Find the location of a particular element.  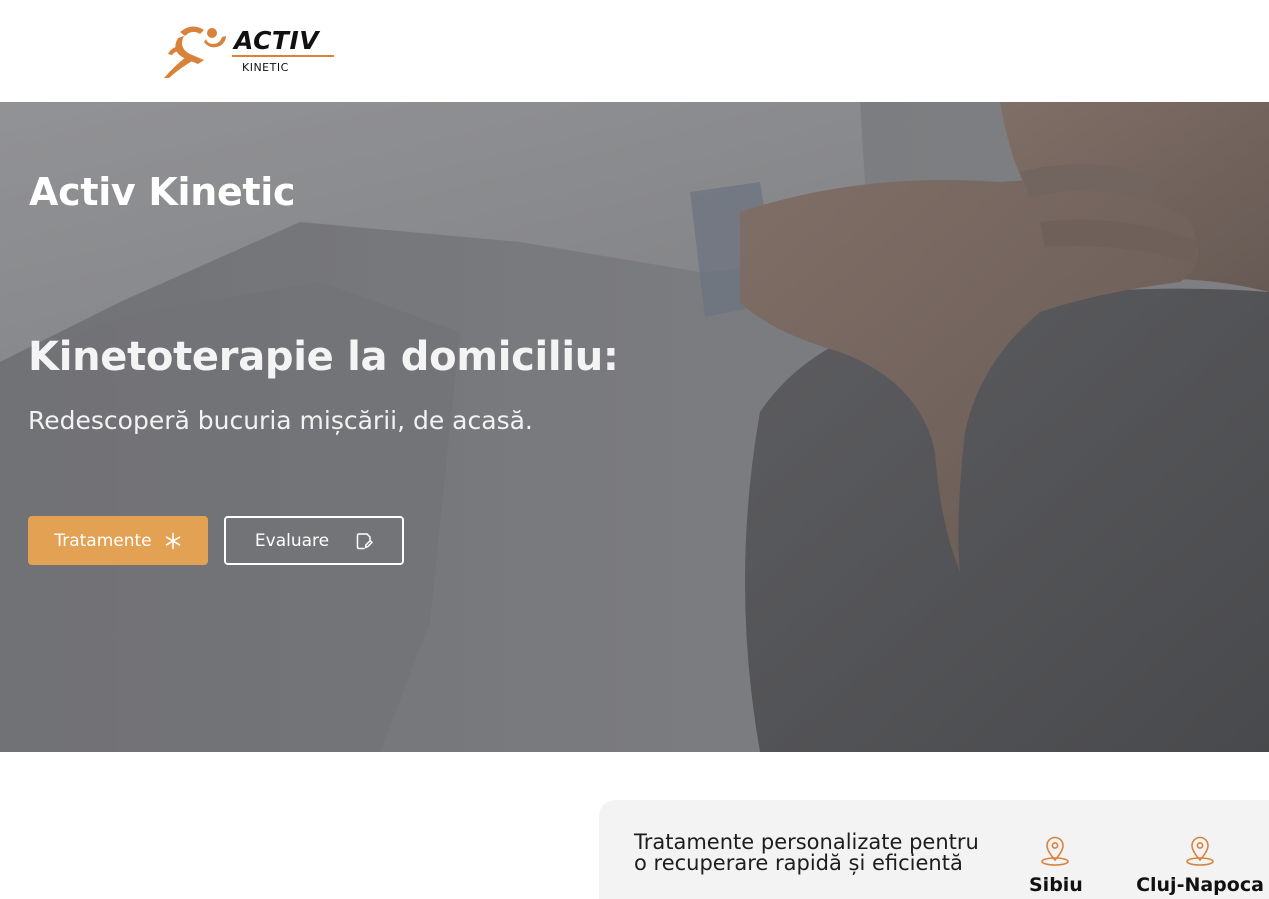

location-cluj-napoca: Cluj-Napoca is located at coordinates (1200, 865).